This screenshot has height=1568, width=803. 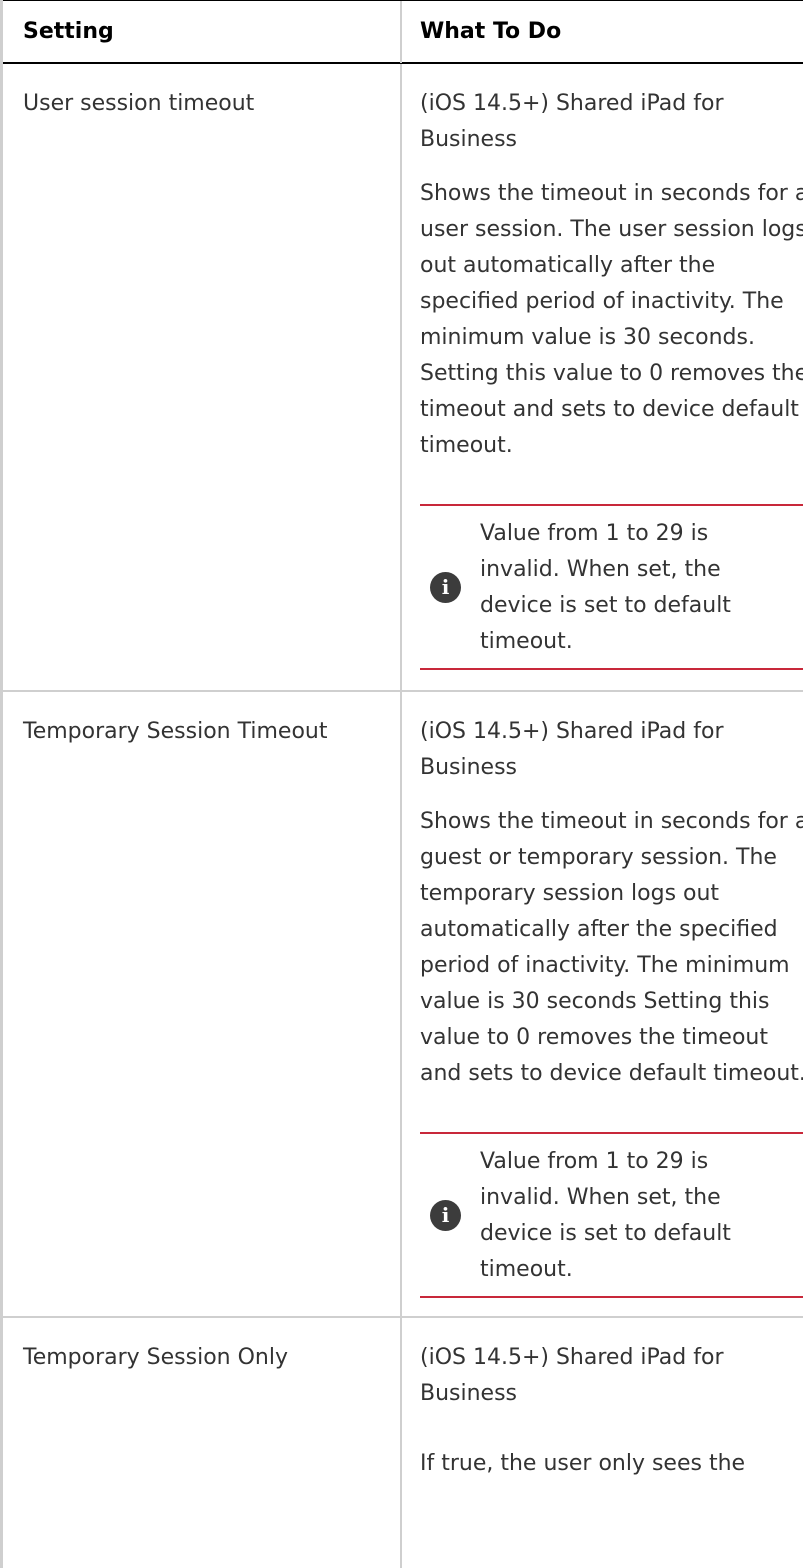 What do you see at coordinates (595, 1001) in the screenshot?
I see `text-line: value is 30 seconds Setting this` at bounding box center [595, 1001].